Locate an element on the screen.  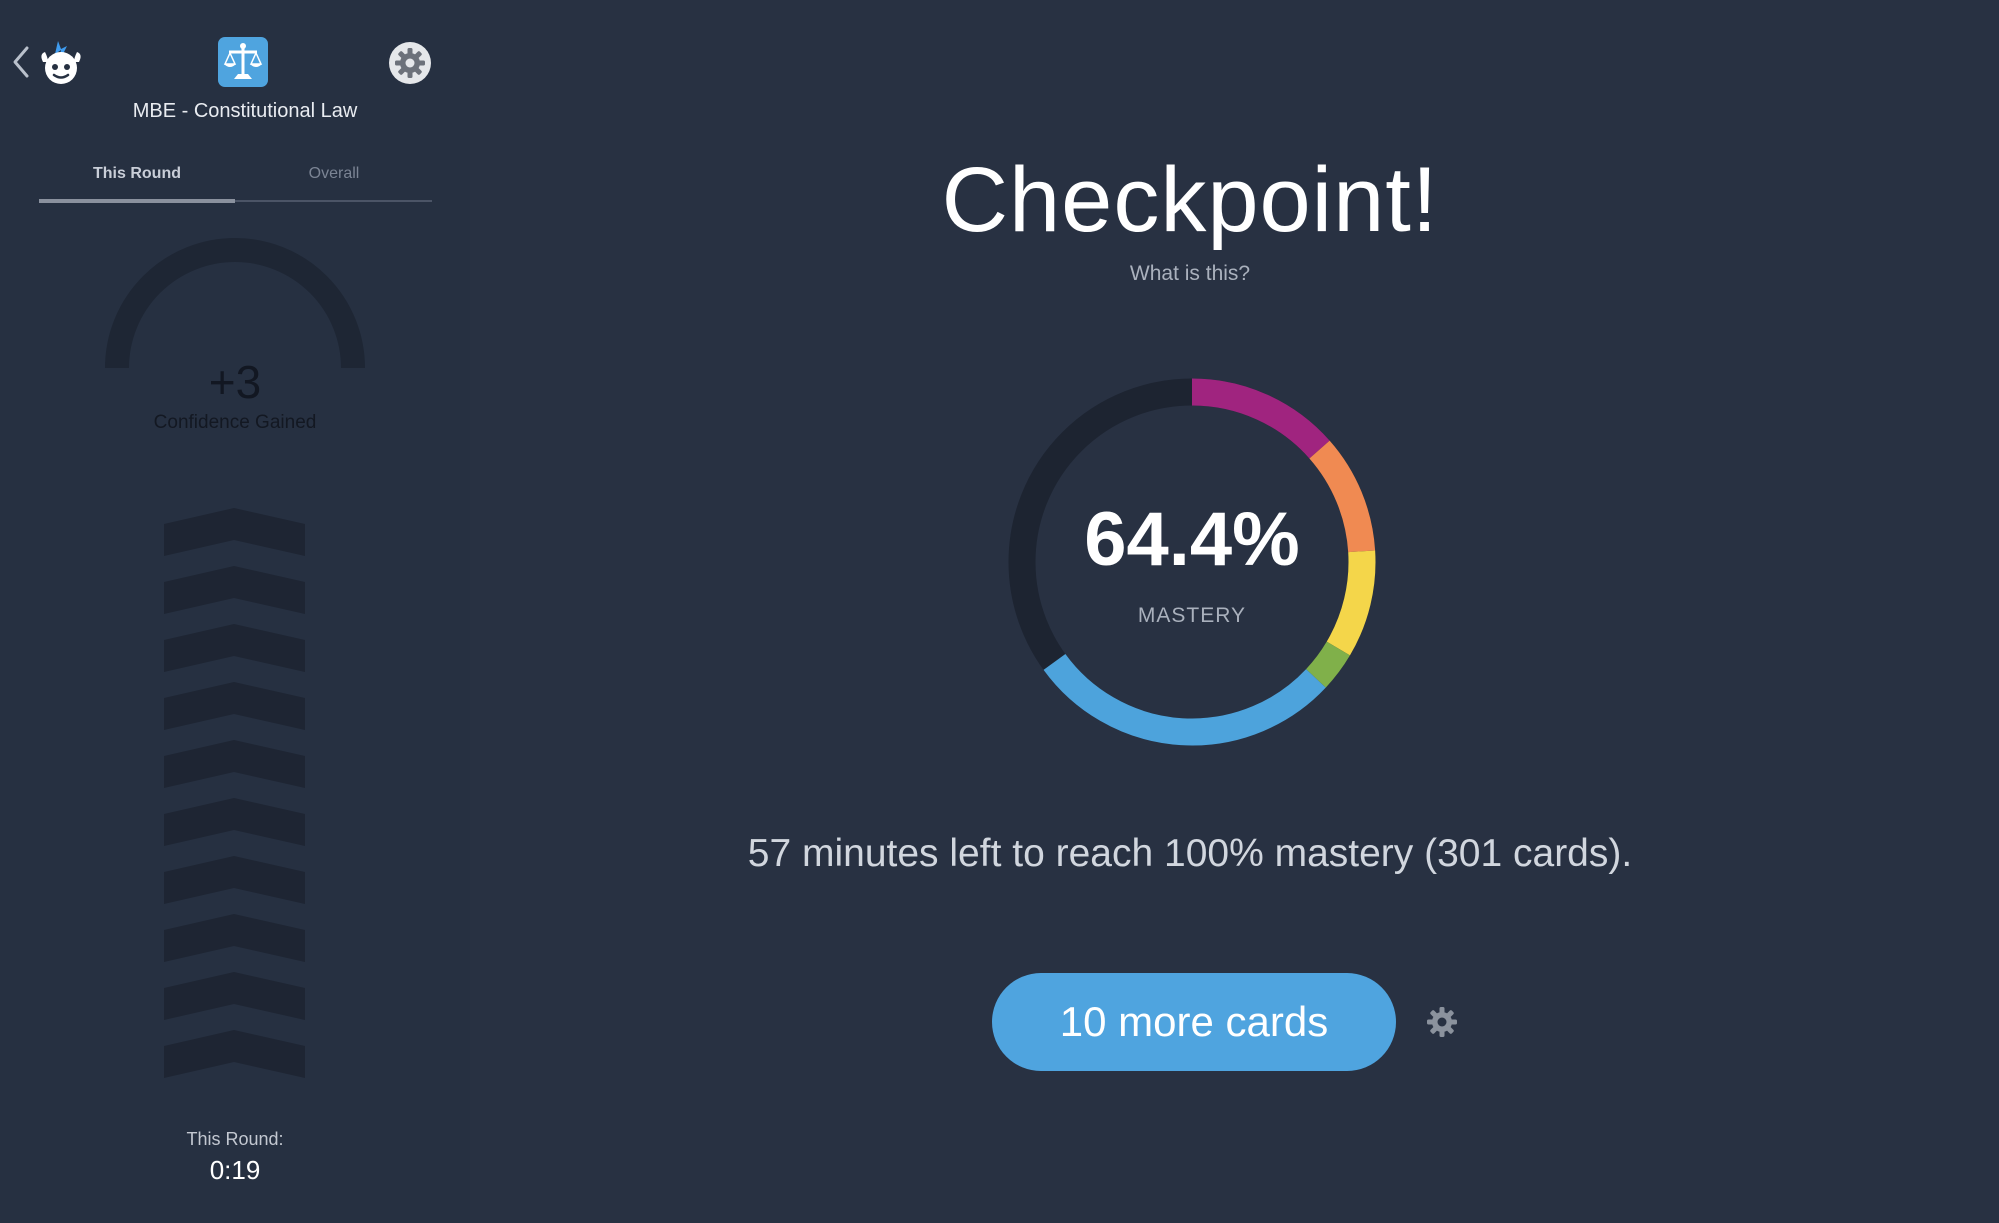
brainscape-logo is located at coordinates (61, 63).